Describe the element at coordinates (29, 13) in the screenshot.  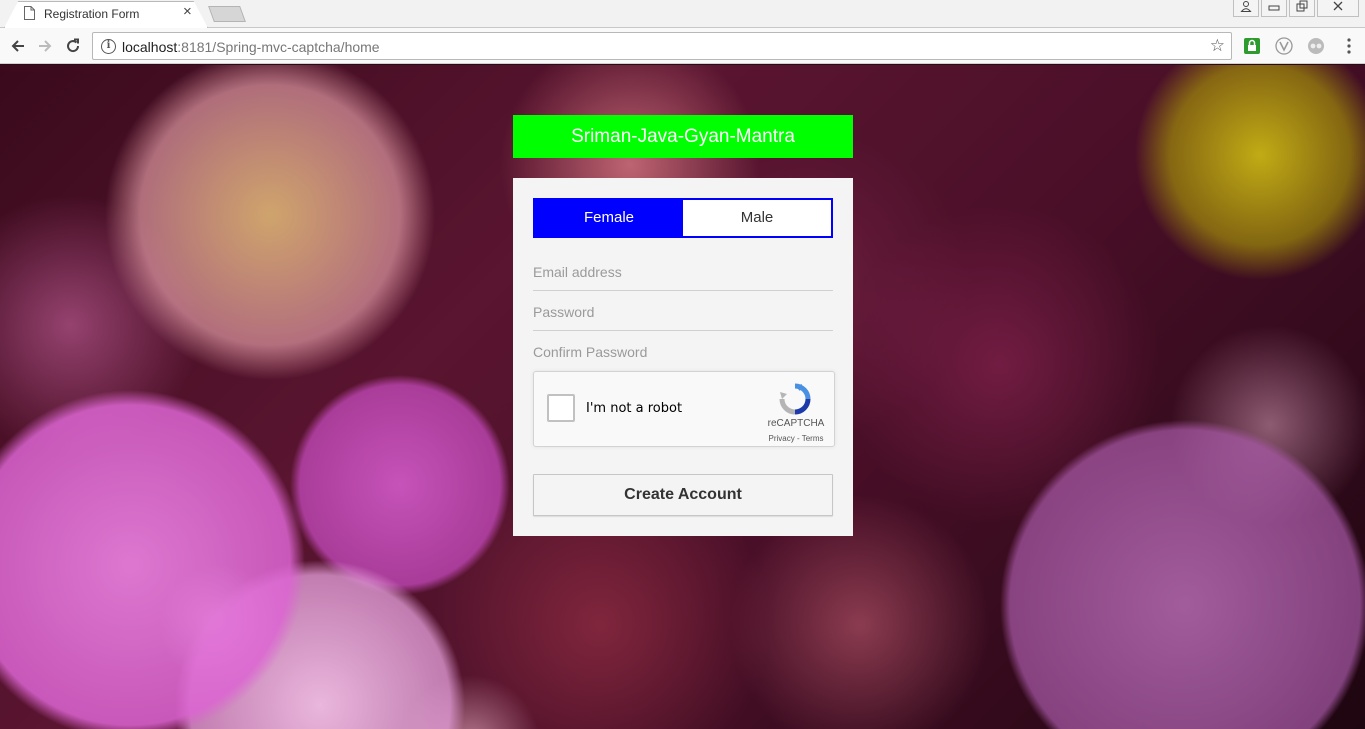
I see `page-icon` at that location.